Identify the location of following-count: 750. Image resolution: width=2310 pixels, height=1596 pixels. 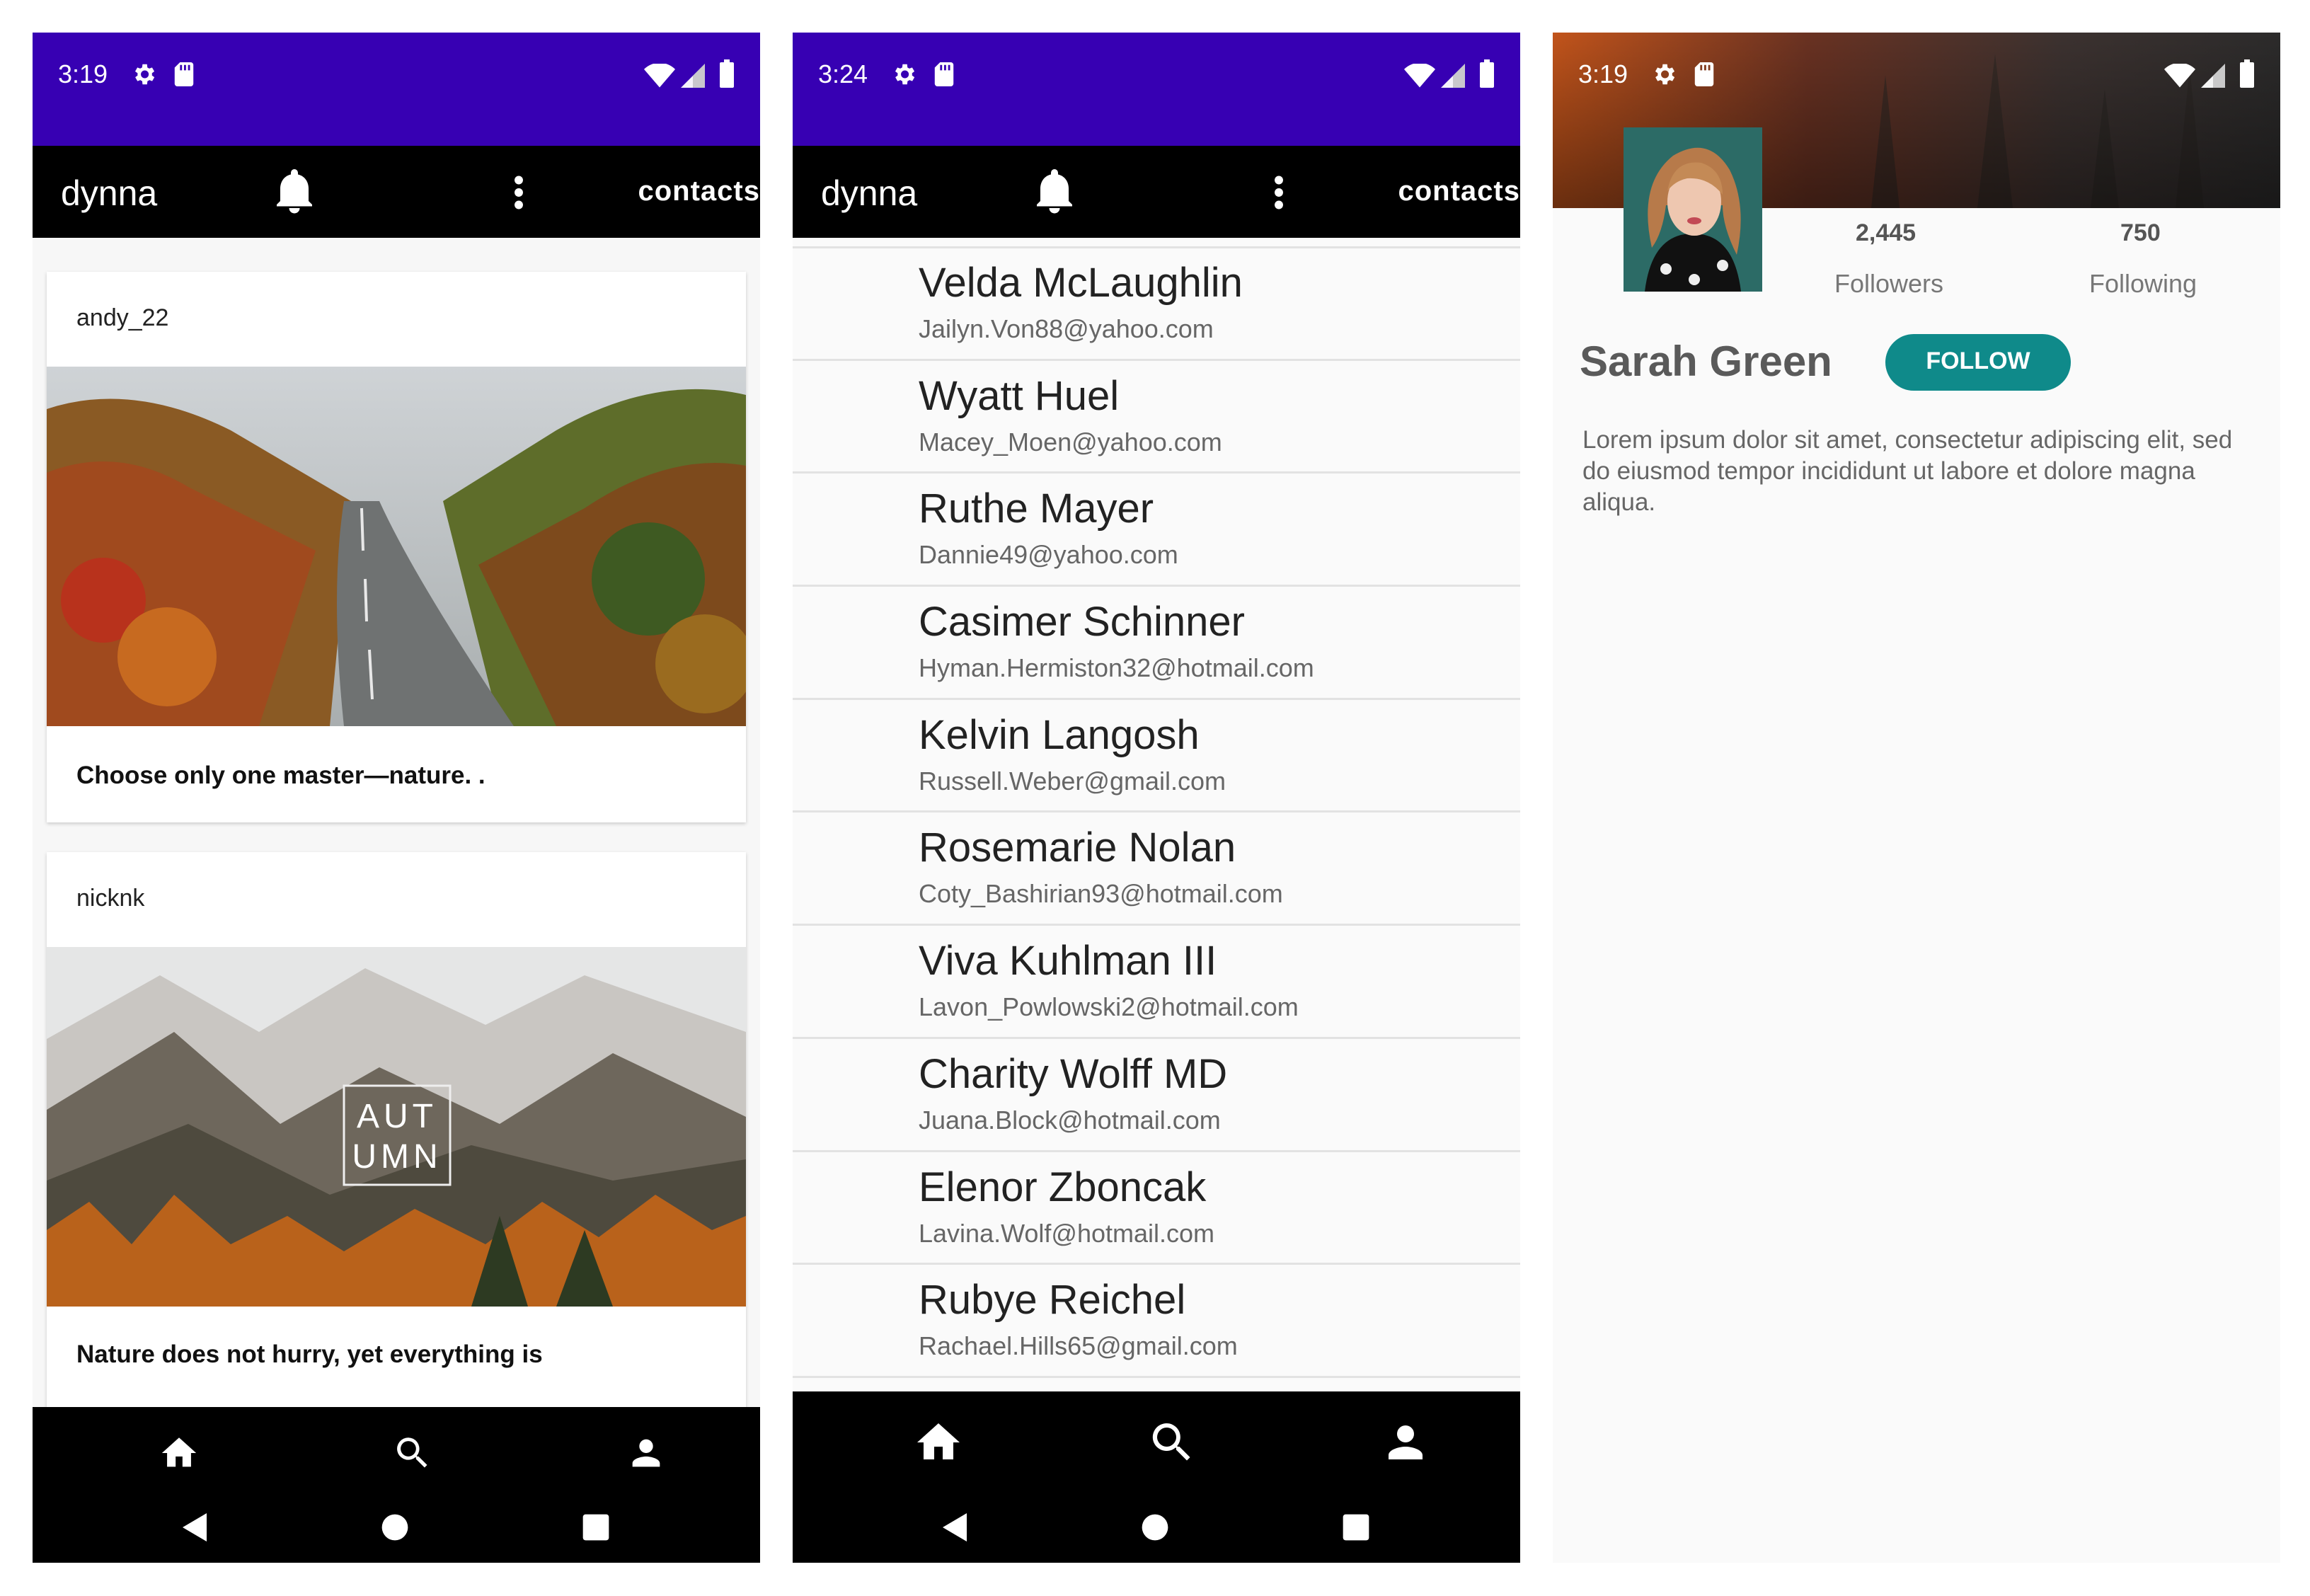
(2140, 232).